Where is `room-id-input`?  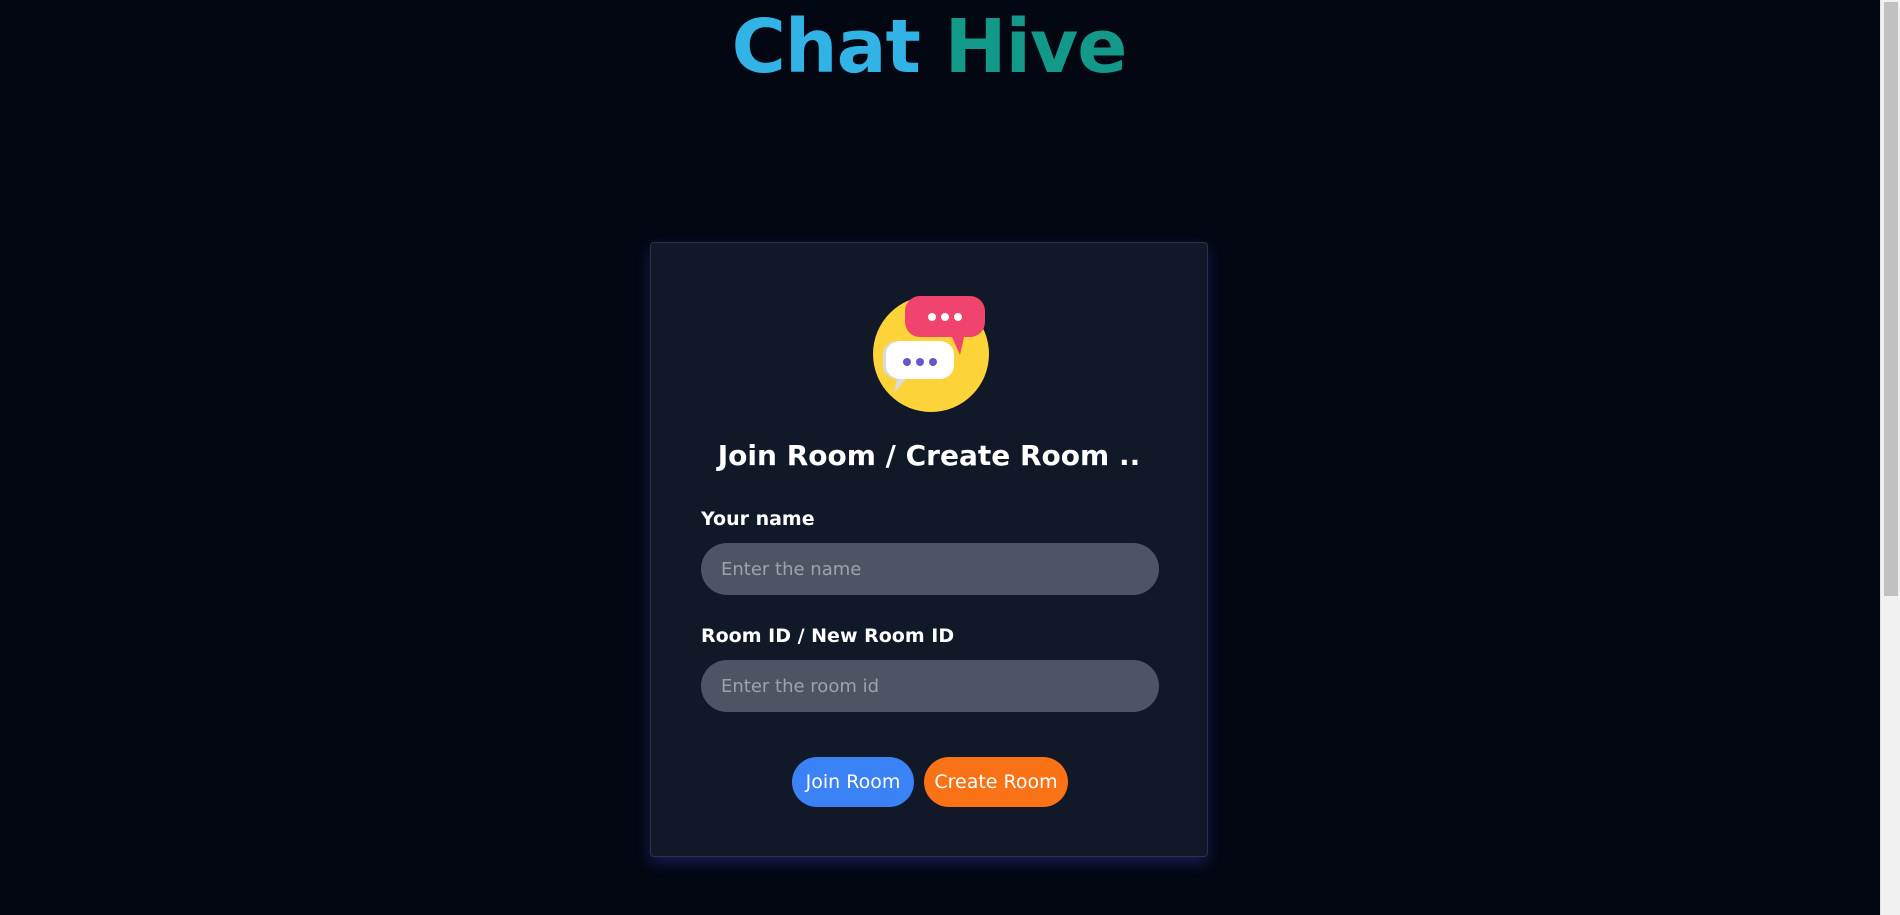 room-id-input is located at coordinates (930, 686).